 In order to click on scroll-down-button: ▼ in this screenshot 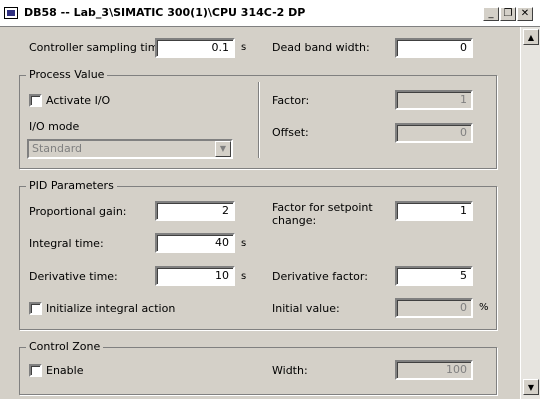, I will do `click(531, 387)`.